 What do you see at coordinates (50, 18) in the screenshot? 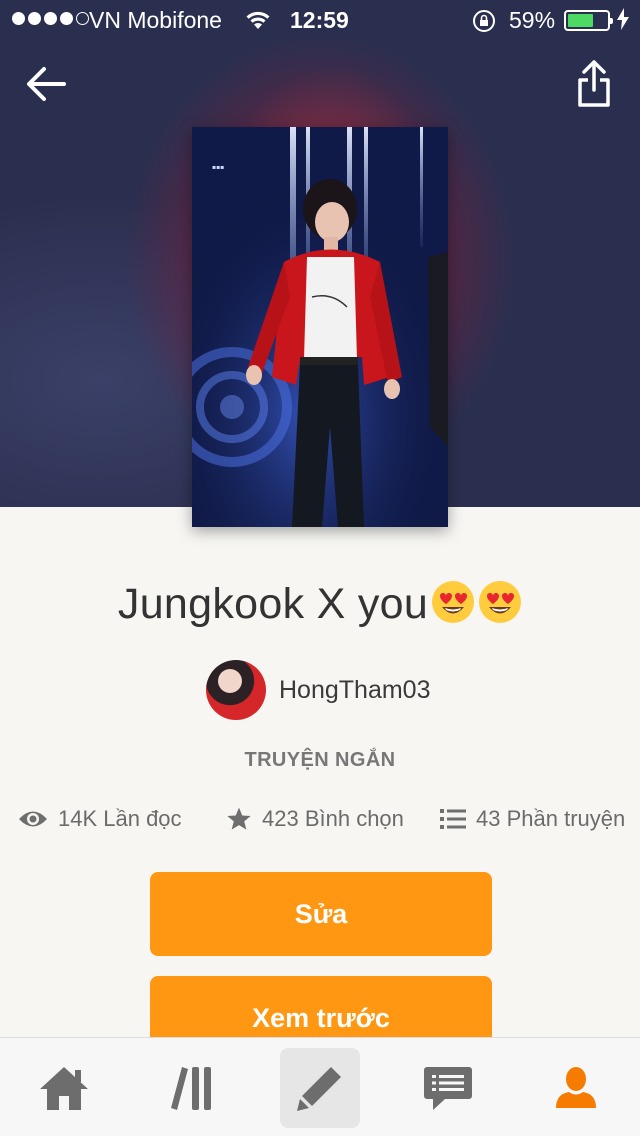
I see `signal-strength-icon` at bounding box center [50, 18].